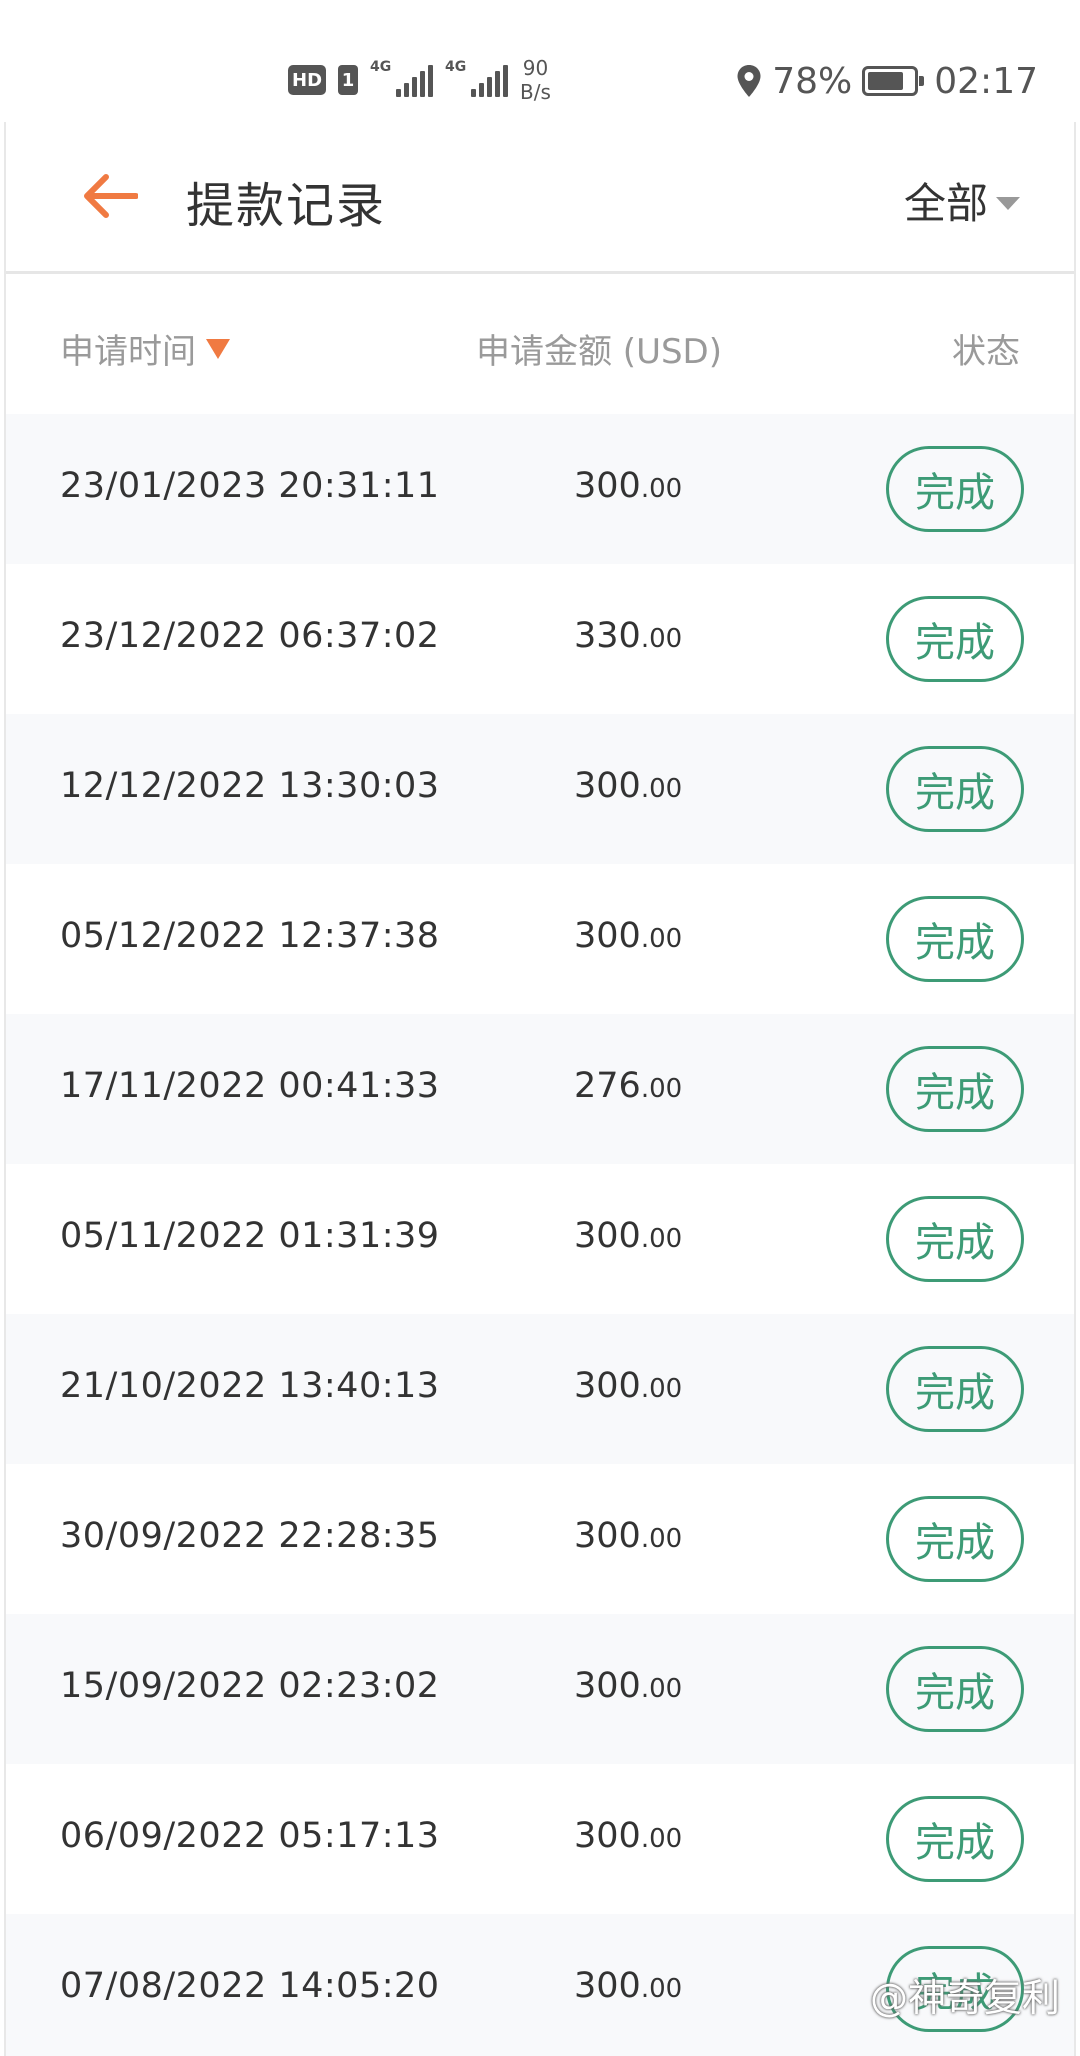 This screenshot has height=2056, width=1080. What do you see at coordinates (986, 352) in the screenshot?
I see `column-header-status: 状态` at bounding box center [986, 352].